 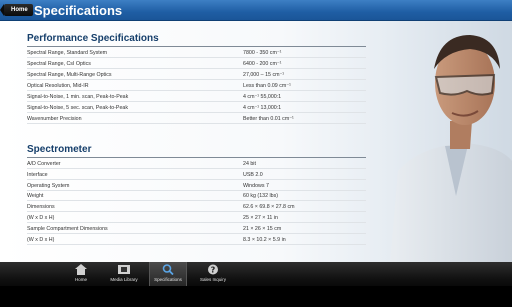 I want to click on page-title: Specifications, so click(x=78, y=10).